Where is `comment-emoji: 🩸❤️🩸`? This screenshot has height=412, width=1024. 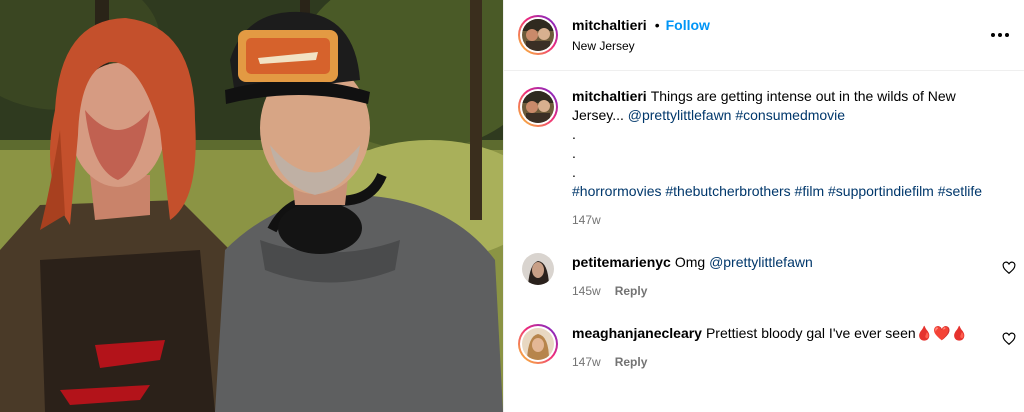
comment-emoji: 🩸❤️🩸 is located at coordinates (941, 333).